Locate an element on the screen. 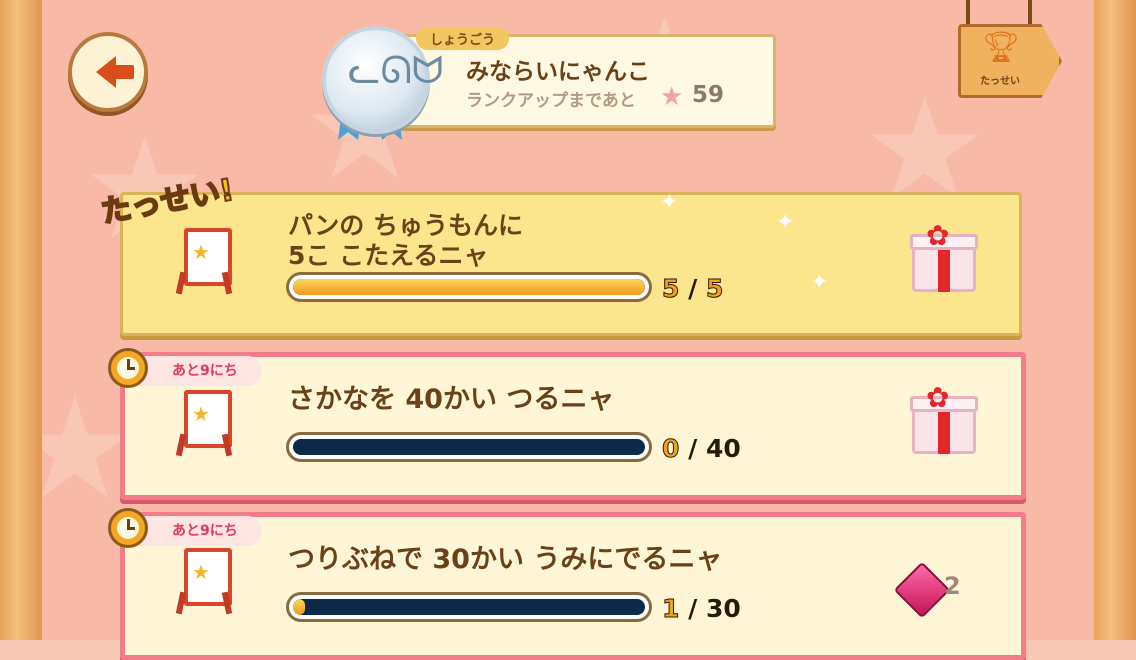 The height and width of the screenshot is (660, 1136). wooden-frame-right is located at coordinates (1113, 320).